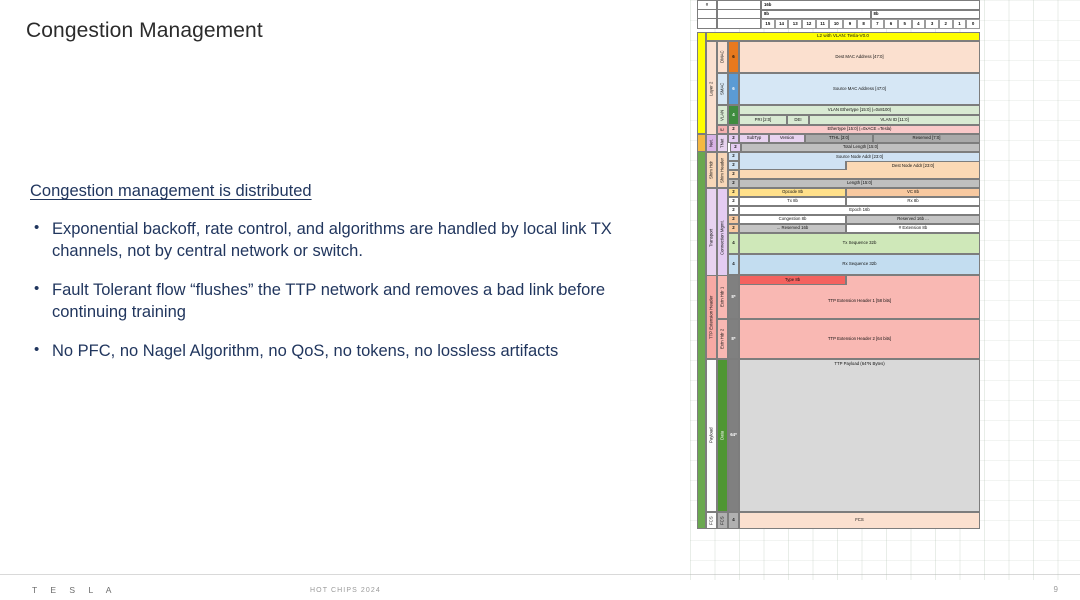  I want to click on row-ethertype: E 2 Ethertype [15:0] (=0xACE =Tesla), so click(838, 129).